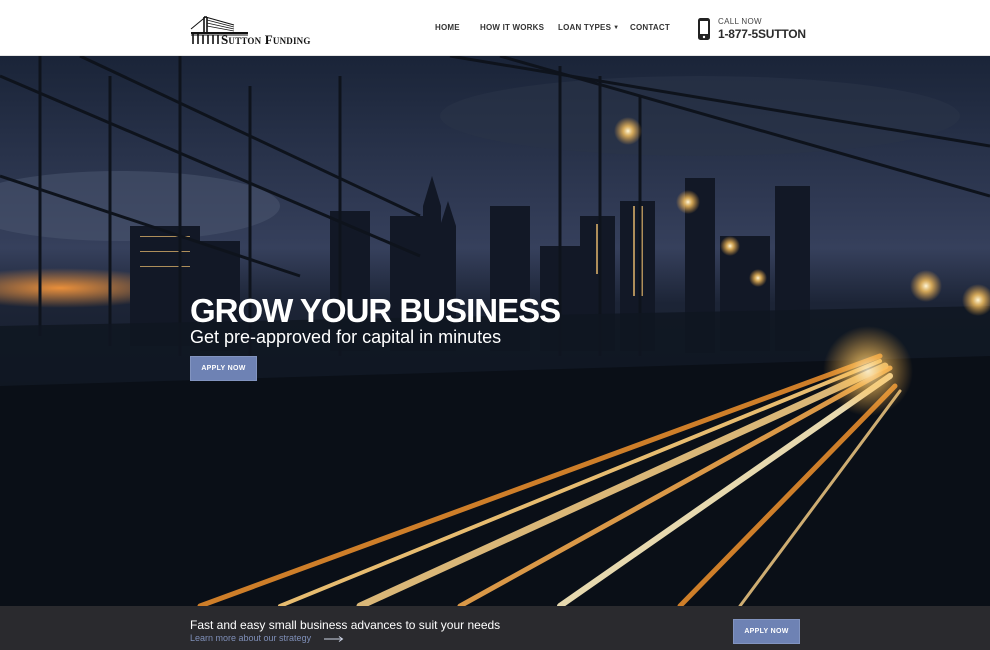 This screenshot has height=650, width=990. I want to click on call-now-label: CALL NOW, so click(740, 21).